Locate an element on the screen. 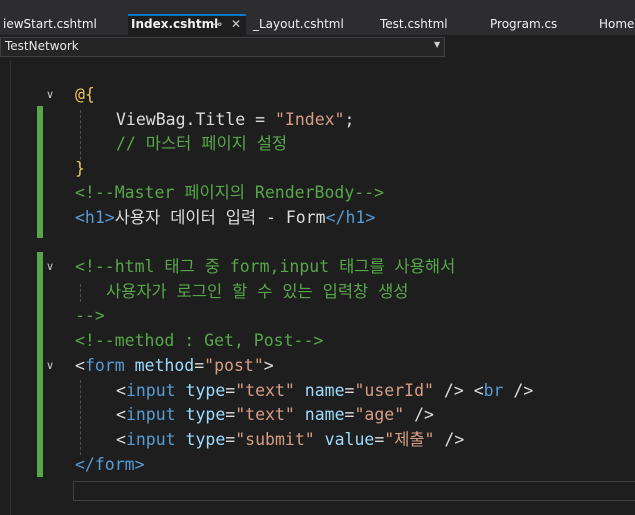  code-line: <!--method : Get, Post--> is located at coordinates (199, 340).